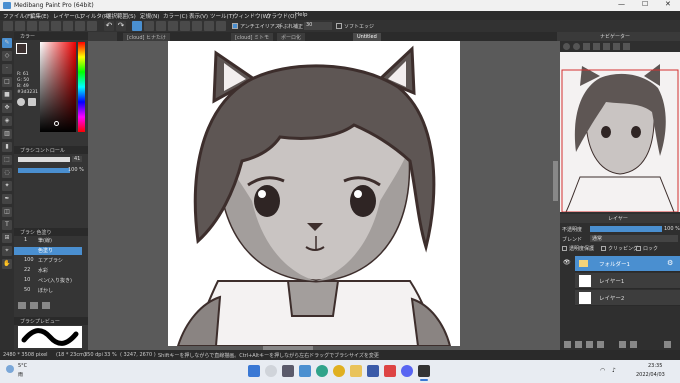  Describe the element at coordinates (32, 26) in the screenshot. I see `cloud-icon` at that location.